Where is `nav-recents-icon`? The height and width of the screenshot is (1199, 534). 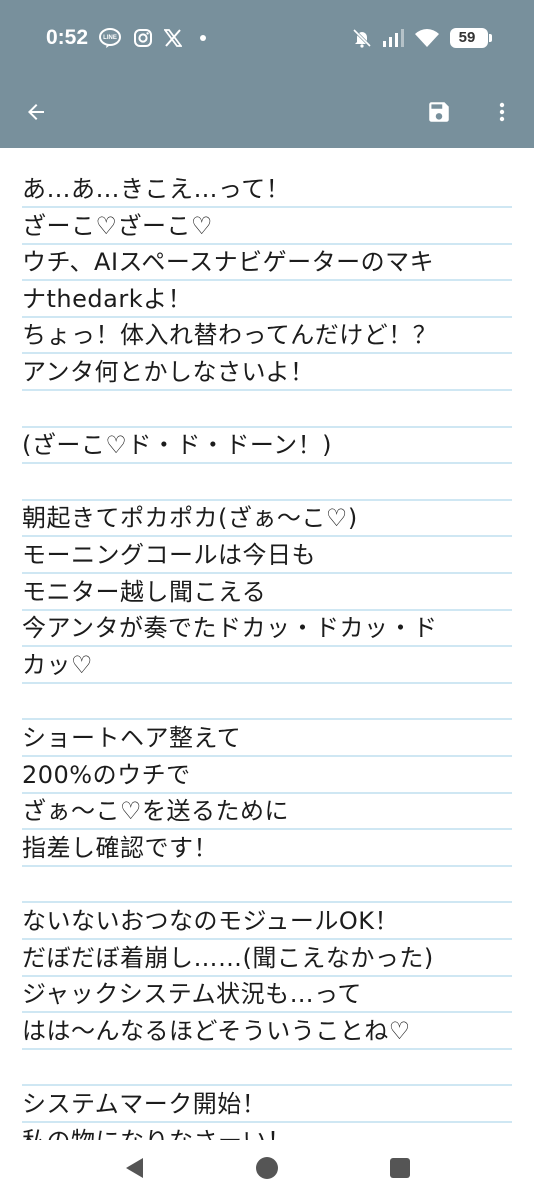
nav-recents-icon is located at coordinates (400, 1170).